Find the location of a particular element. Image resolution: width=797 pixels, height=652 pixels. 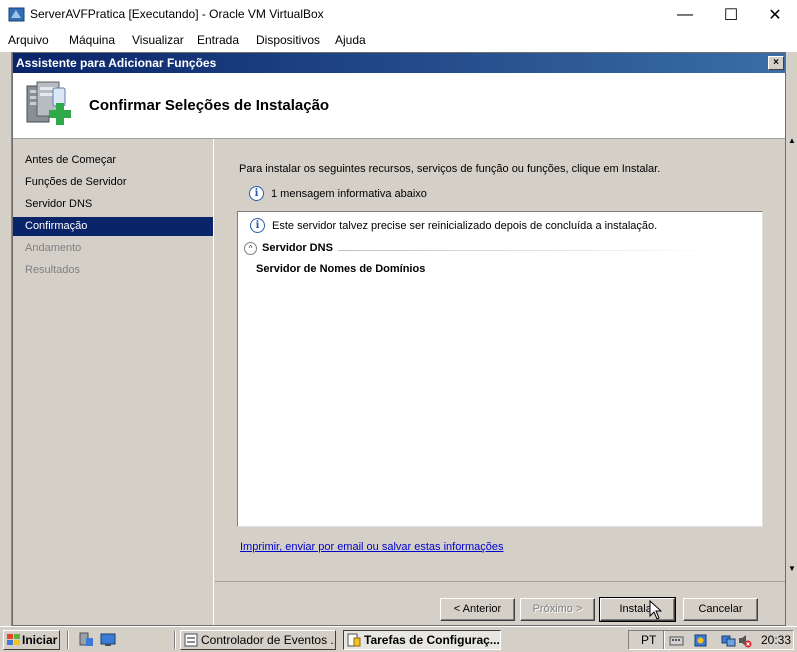

show-desktop-icon is located at coordinates (108, 639).